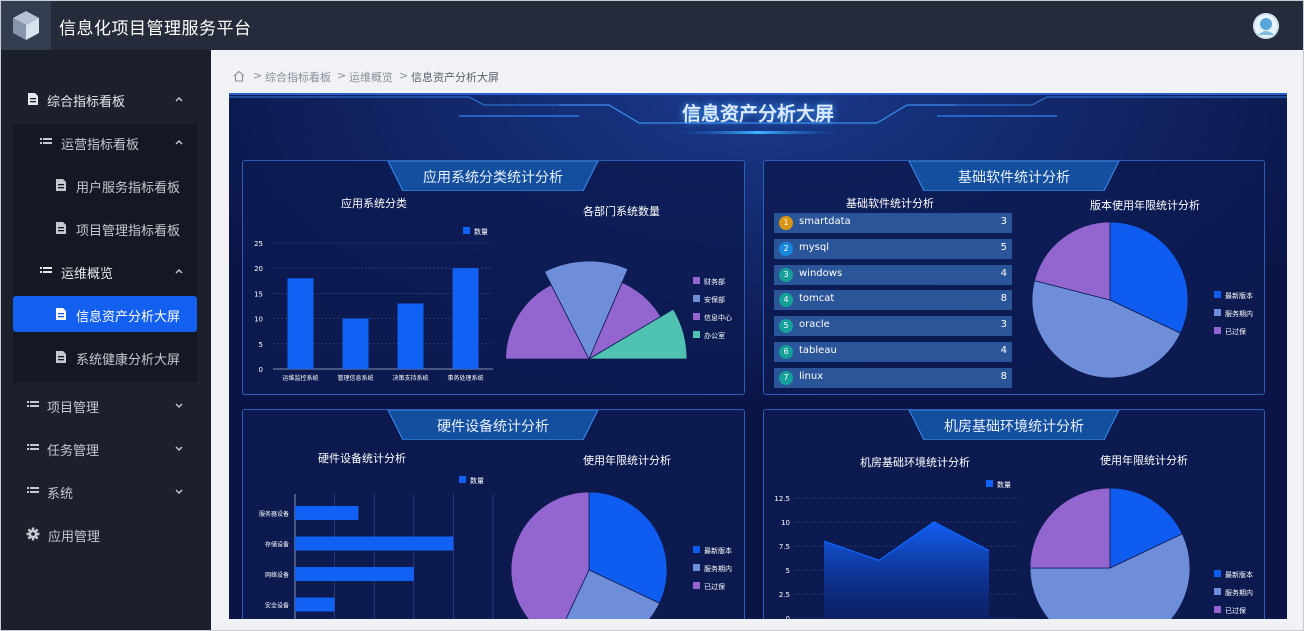 The height and width of the screenshot is (631, 1304). Describe the element at coordinates (1003, 247) in the screenshot. I see `software-count: 5` at that location.